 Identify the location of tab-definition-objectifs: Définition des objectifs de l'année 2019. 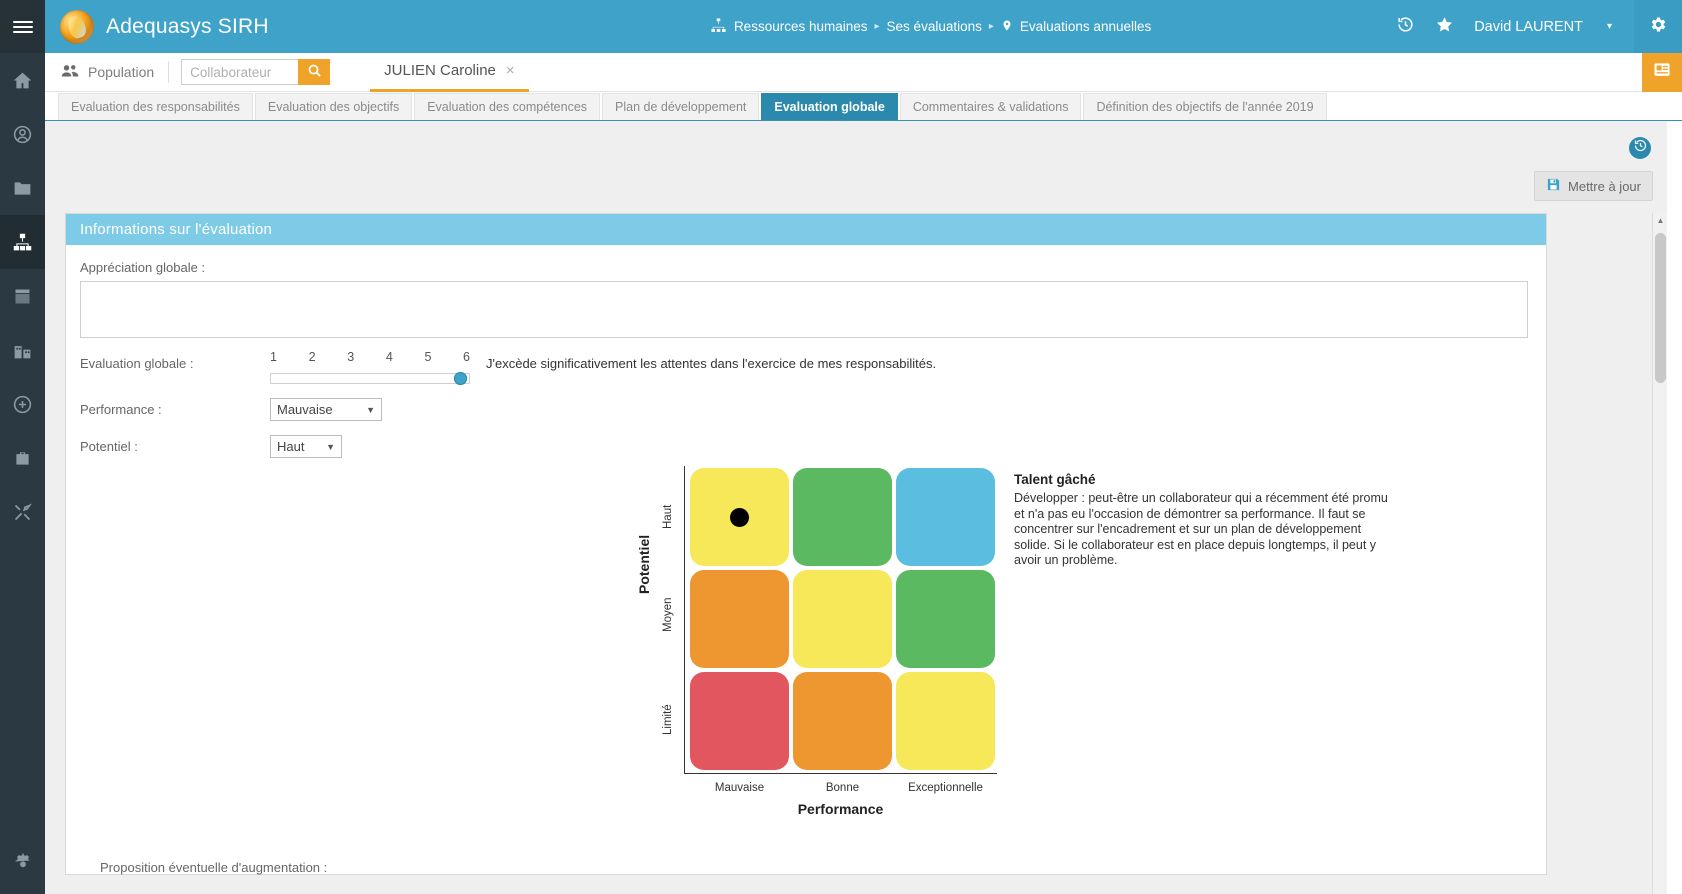
(1205, 106).